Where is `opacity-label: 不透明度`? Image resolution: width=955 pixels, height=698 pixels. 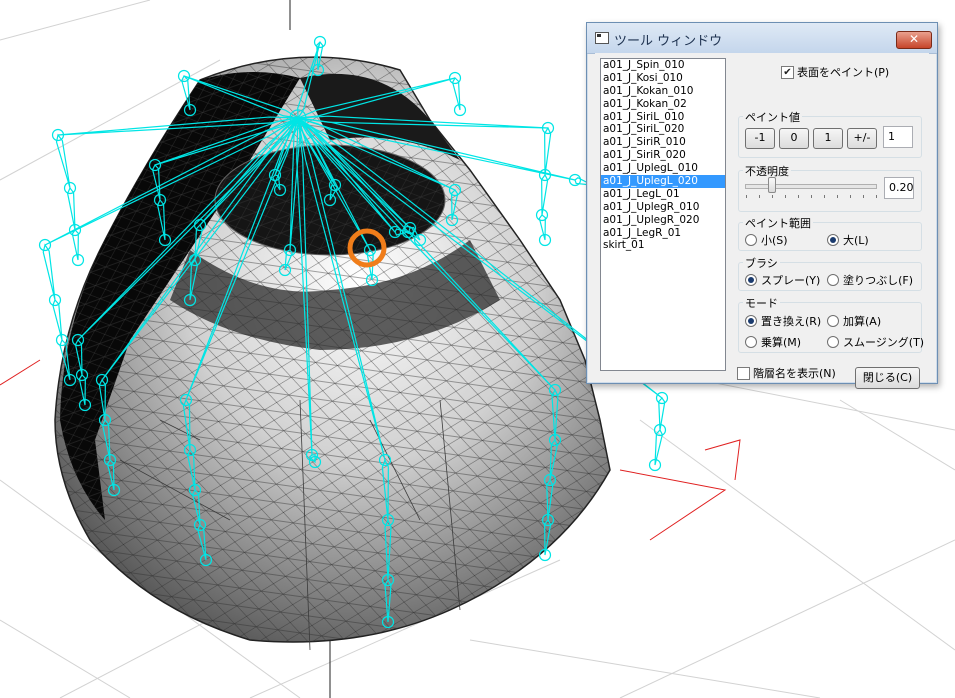
opacity-label: 不透明度 is located at coordinates (767, 171).